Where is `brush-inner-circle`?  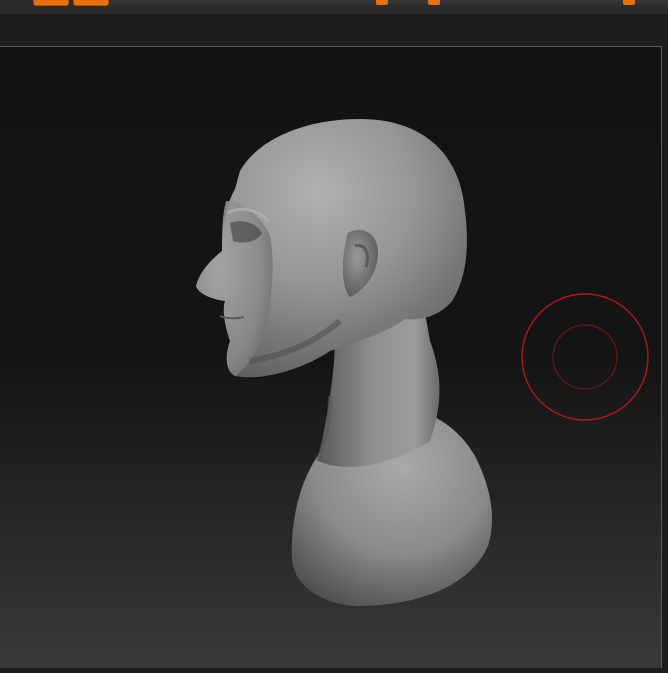 brush-inner-circle is located at coordinates (585, 357).